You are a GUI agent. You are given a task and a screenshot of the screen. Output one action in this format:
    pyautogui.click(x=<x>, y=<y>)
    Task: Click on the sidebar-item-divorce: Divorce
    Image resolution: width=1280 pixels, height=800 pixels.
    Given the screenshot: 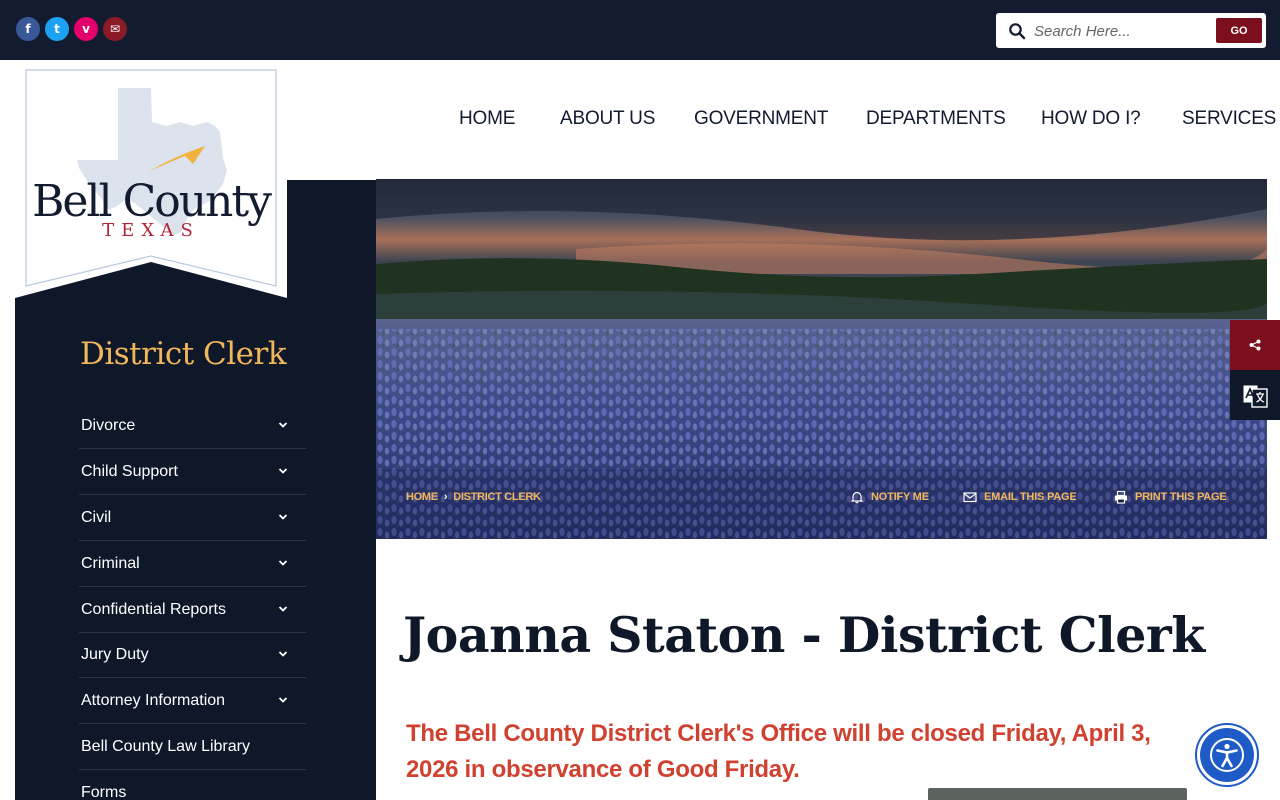 What is the action you would take?
    pyautogui.click(x=192, y=426)
    